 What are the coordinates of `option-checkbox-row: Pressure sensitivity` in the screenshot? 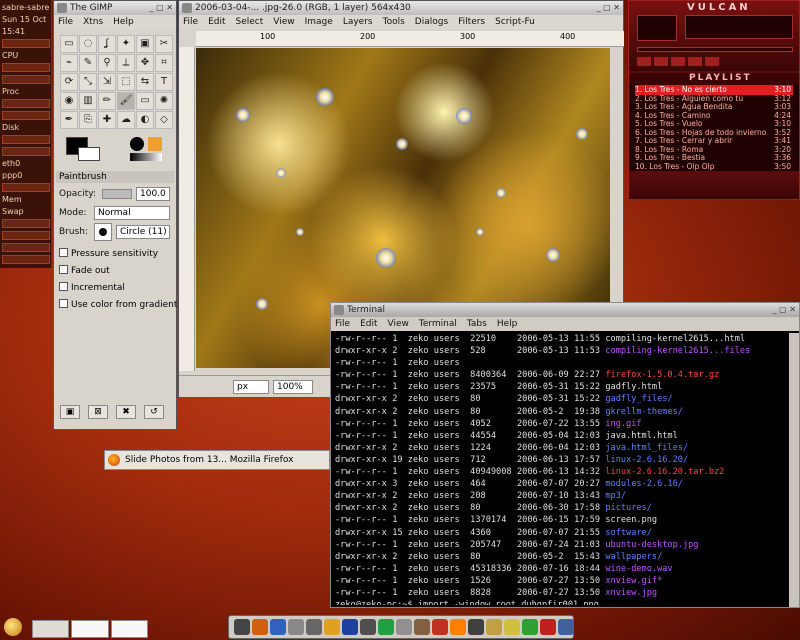 It's located at (118, 255).